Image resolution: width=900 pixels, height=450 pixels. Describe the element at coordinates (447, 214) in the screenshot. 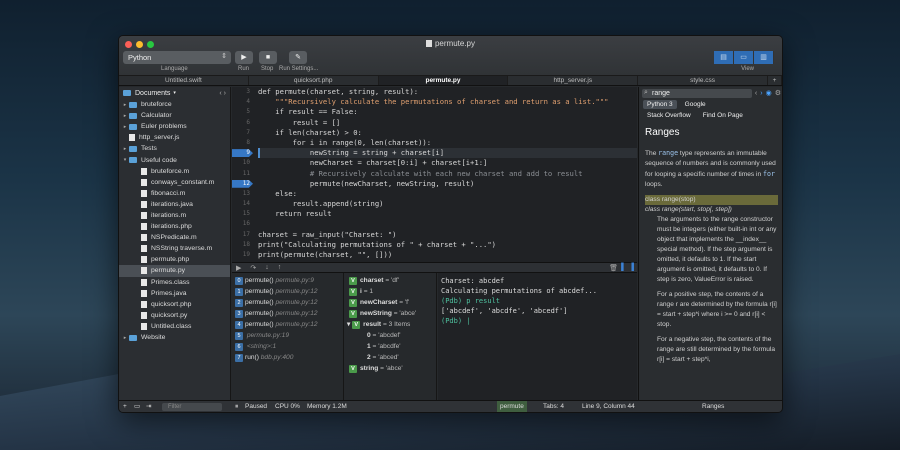

I see `code-line: return result` at that location.